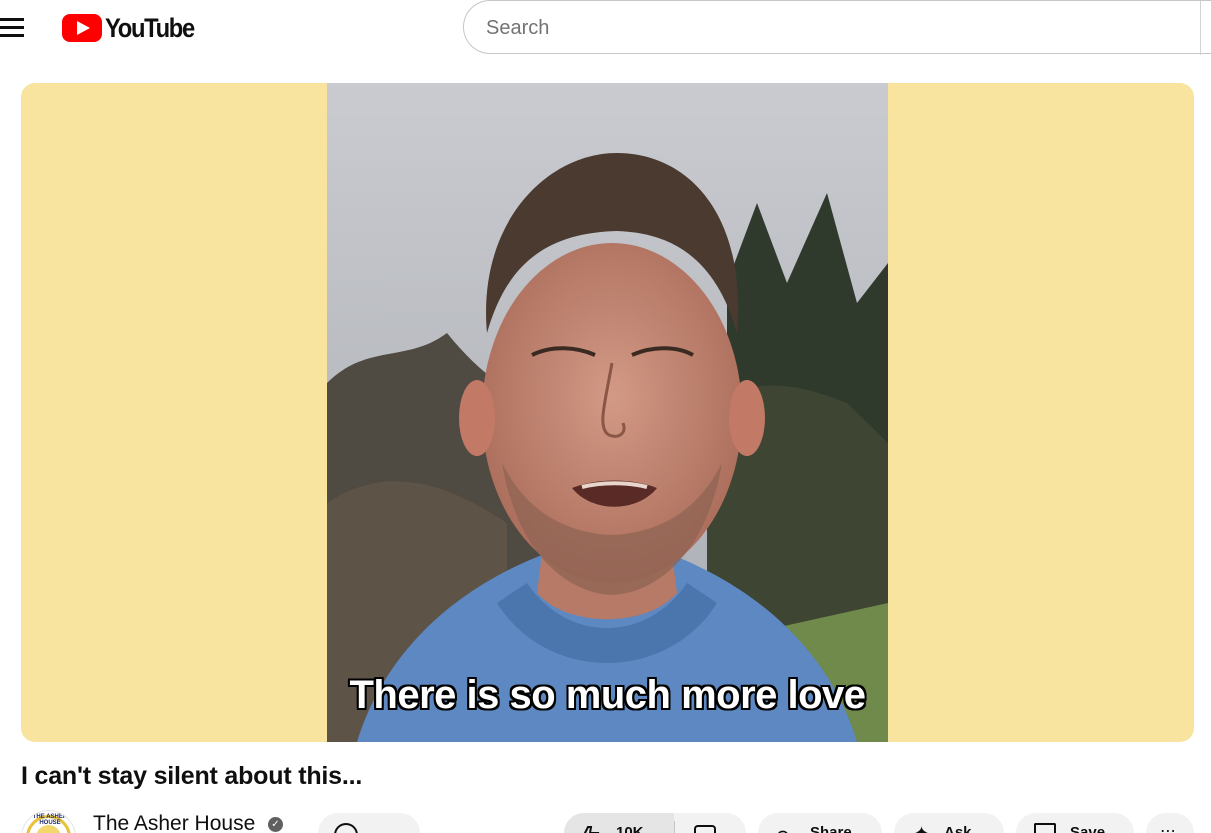  I want to click on ask-label: Ask, so click(958, 828).